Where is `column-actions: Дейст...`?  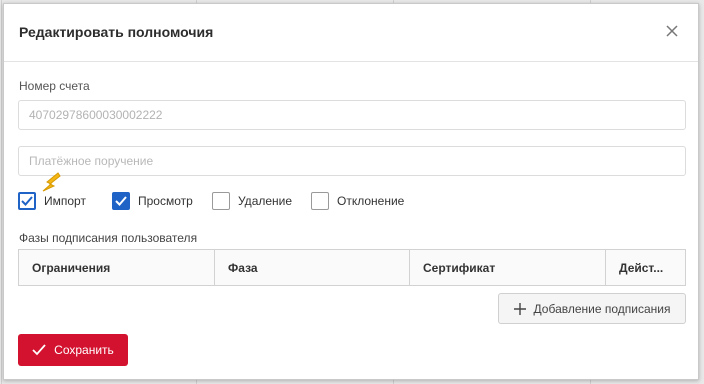 column-actions: Дейст... is located at coordinates (645, 267).